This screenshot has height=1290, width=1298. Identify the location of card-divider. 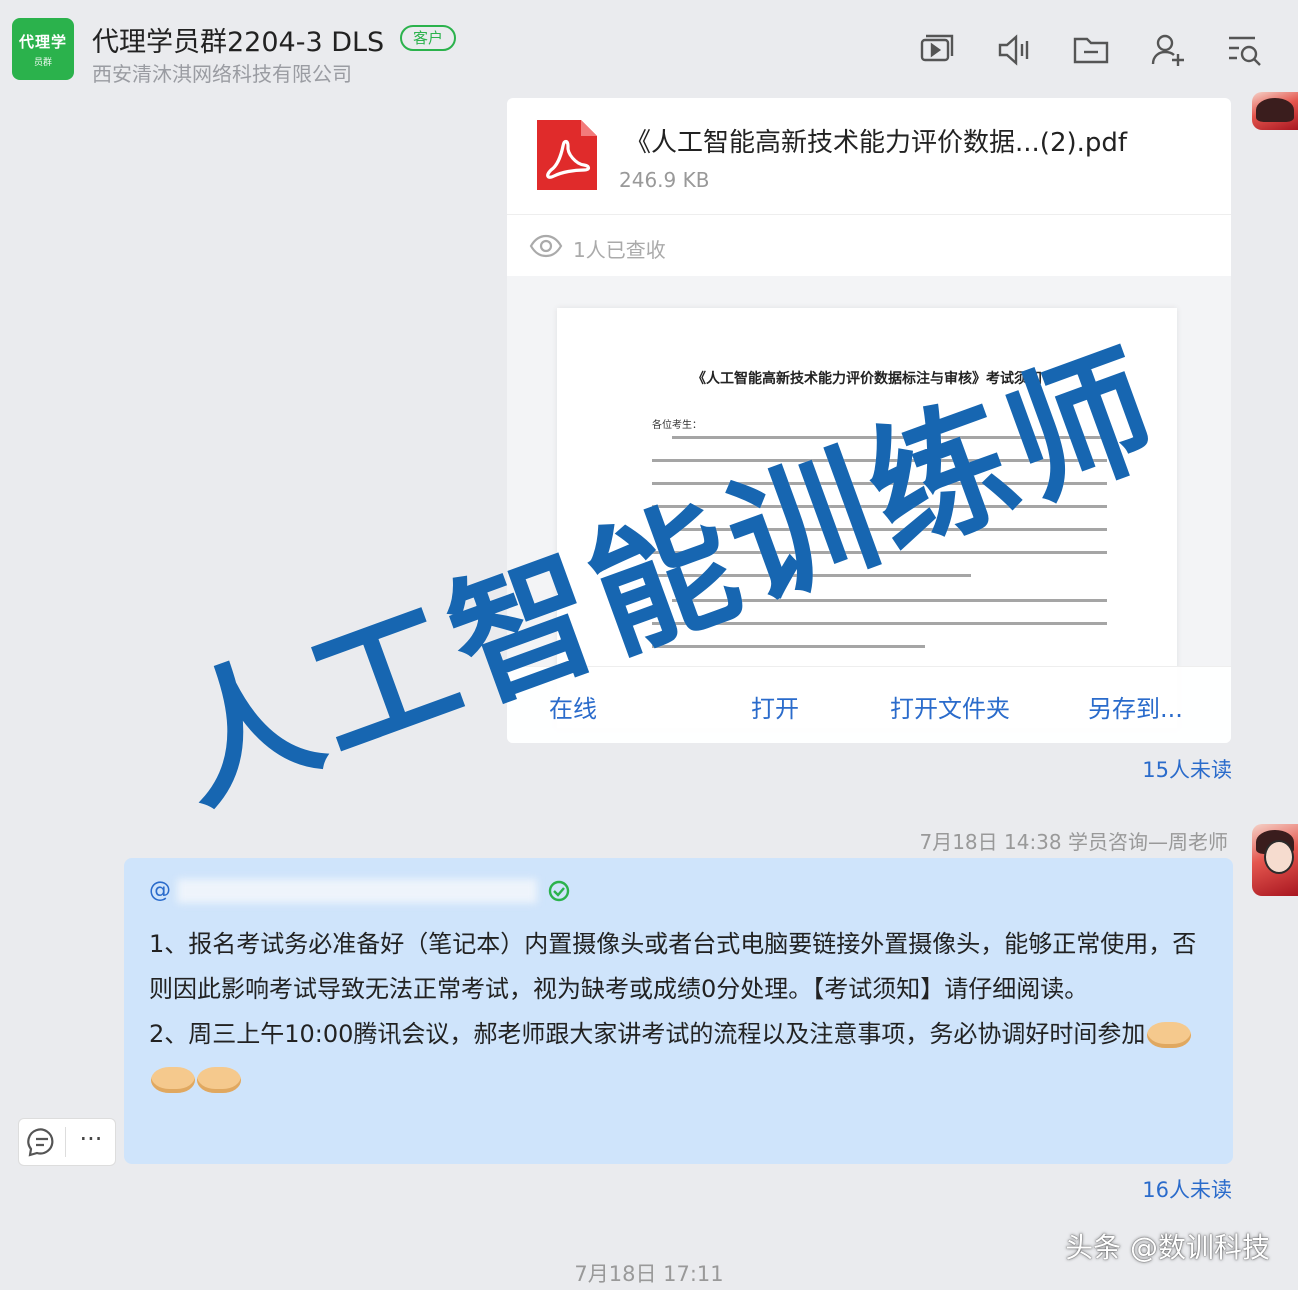
(869, 214).